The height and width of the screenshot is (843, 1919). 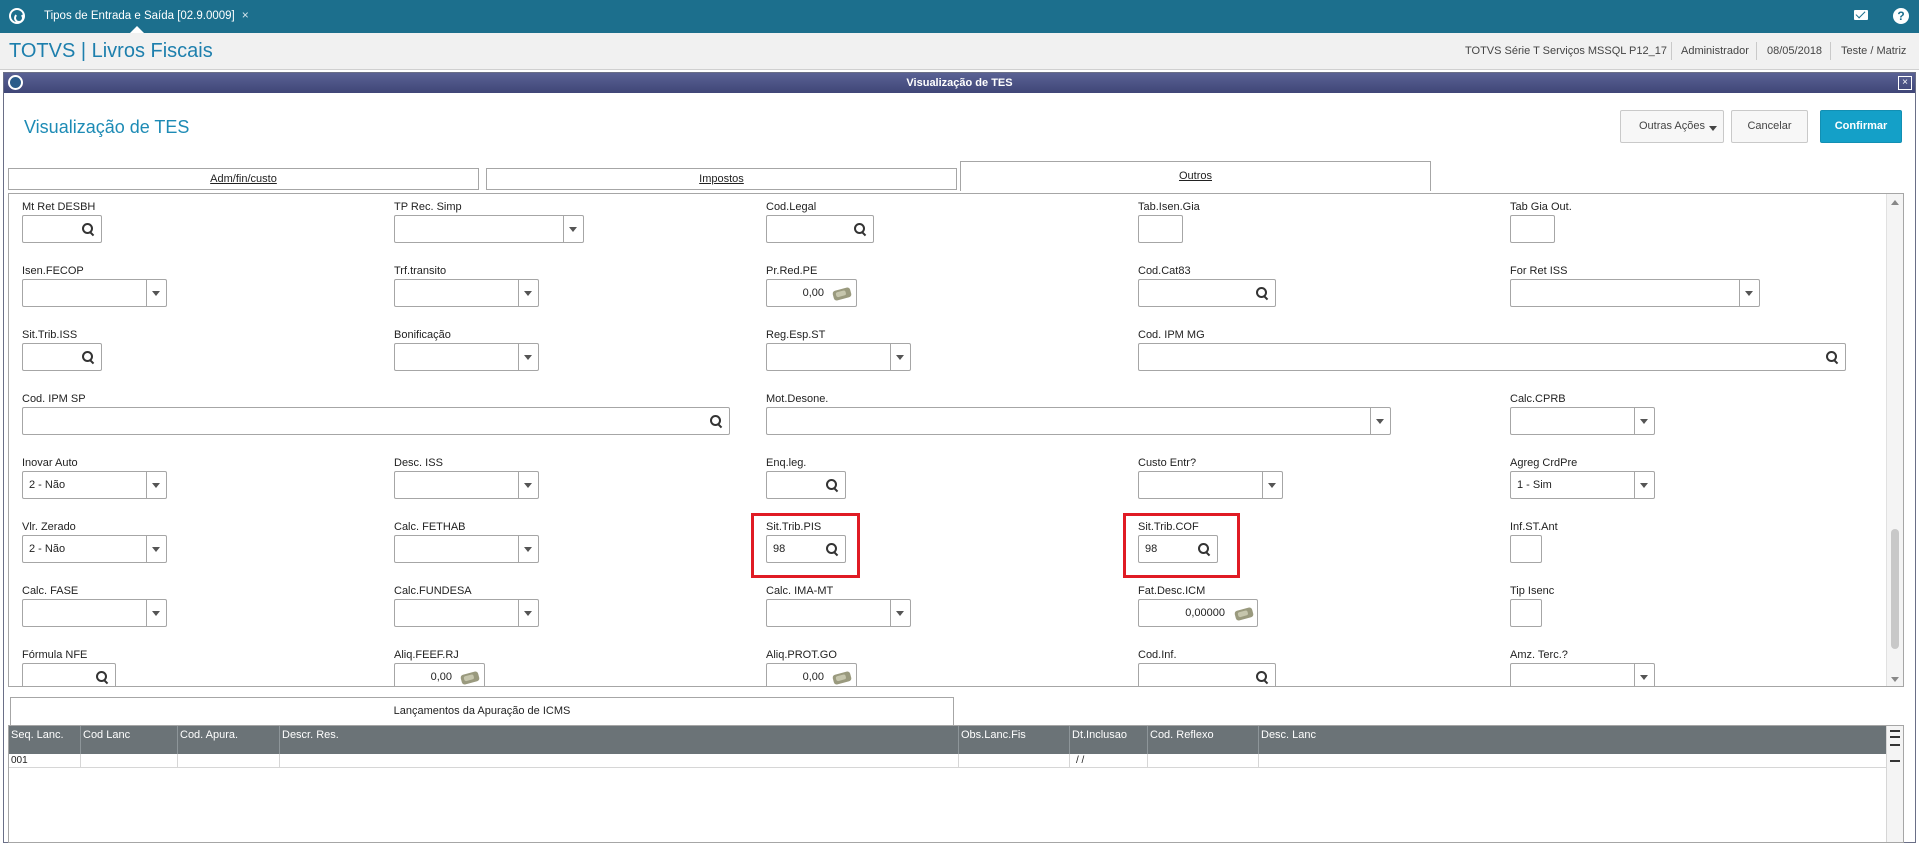 What do you see at coordinates (466, 549) in the screenshot?
I see `calc-fethab-select` at bounding box center [466, 549].